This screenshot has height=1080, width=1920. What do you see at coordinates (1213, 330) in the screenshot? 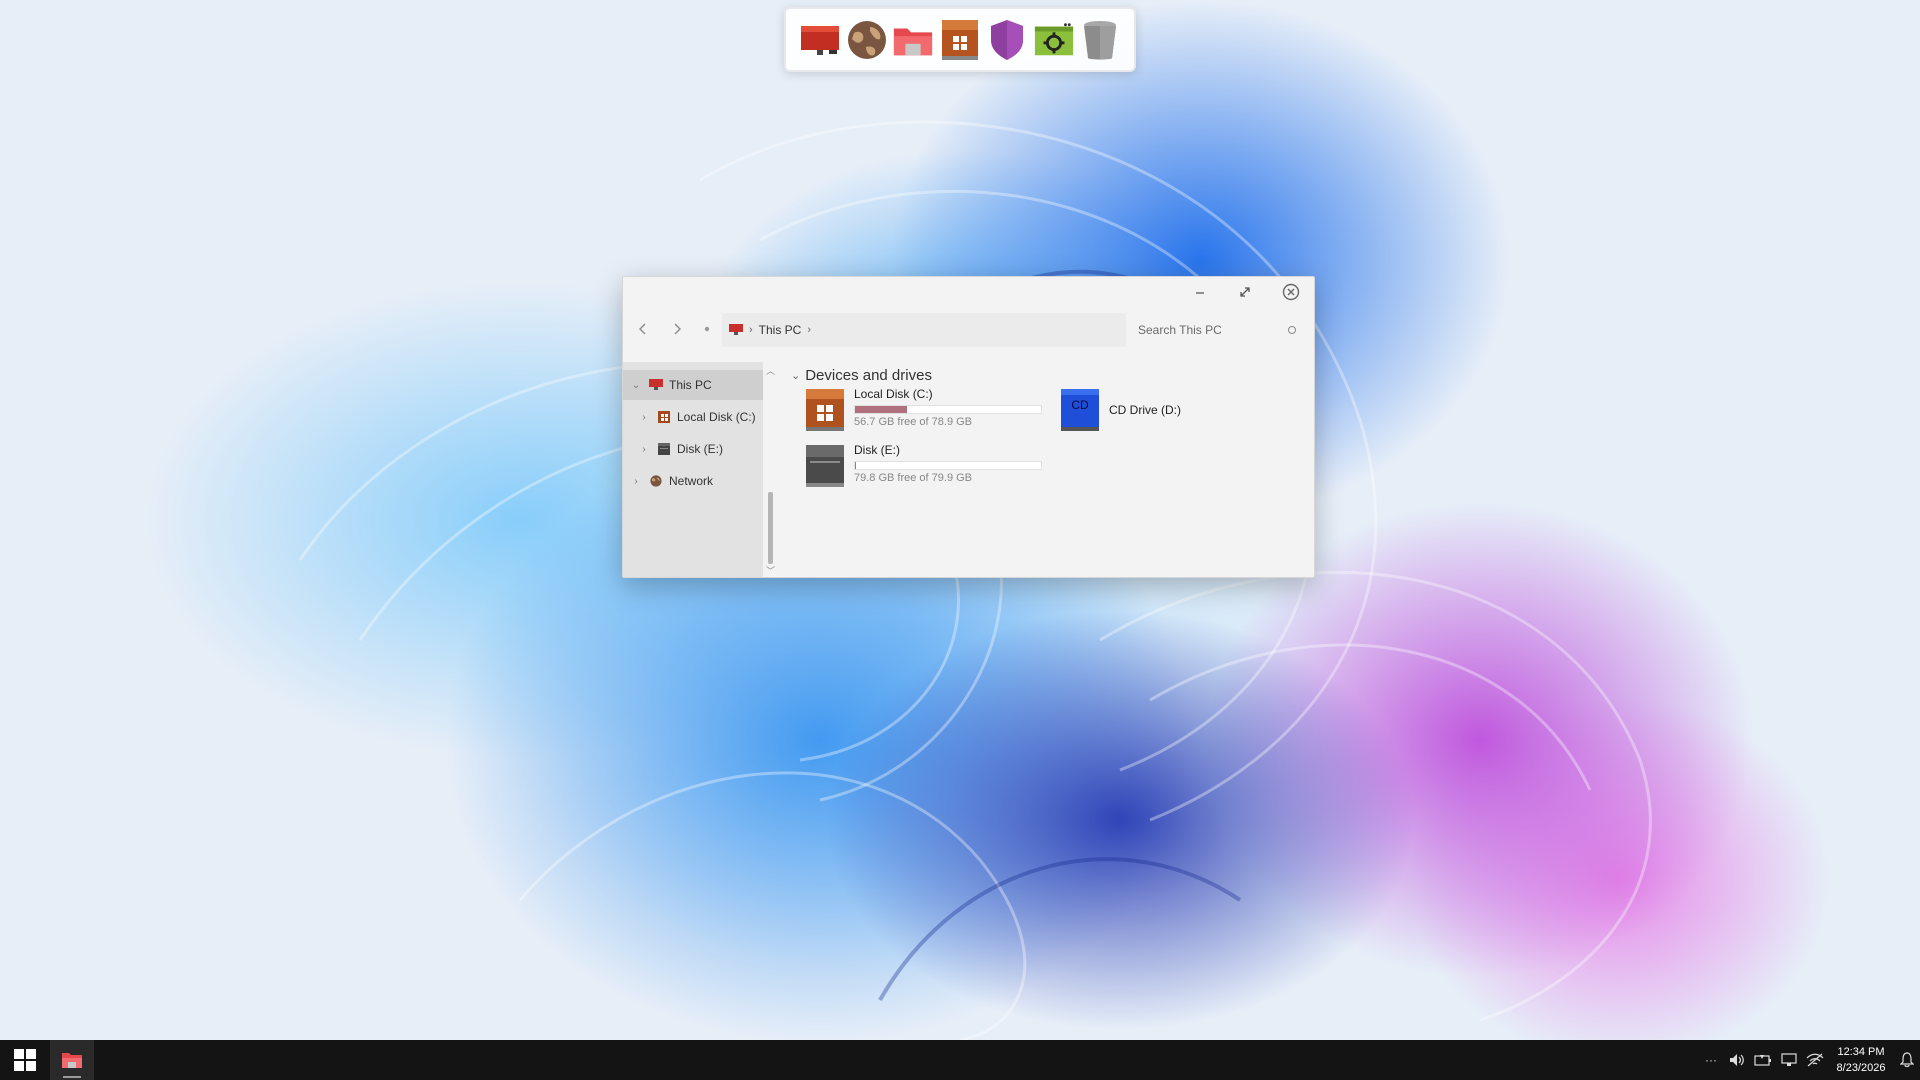
I see `search-input` at bounding box center [1213, 330].